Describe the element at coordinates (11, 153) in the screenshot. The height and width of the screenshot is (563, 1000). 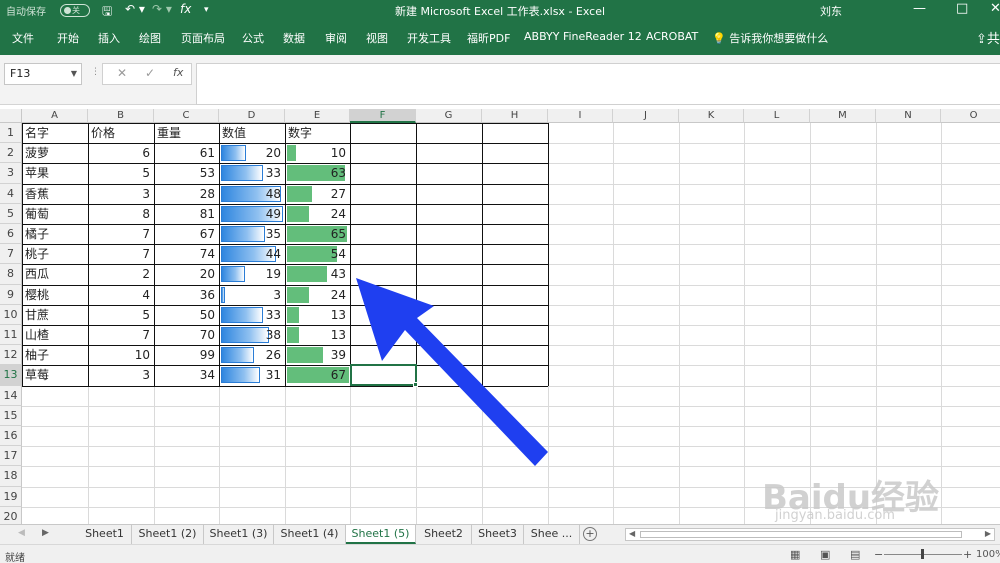
I see `row-header-2: 2` at that location.